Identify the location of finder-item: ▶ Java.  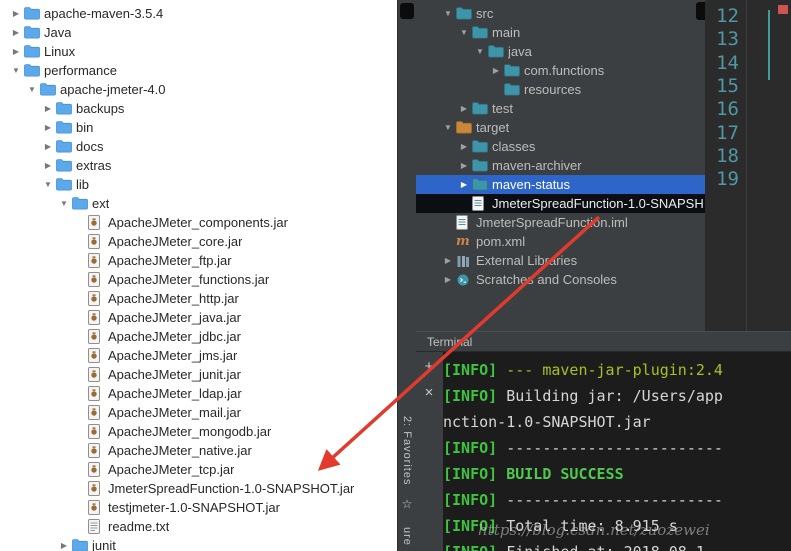
(198, 32).